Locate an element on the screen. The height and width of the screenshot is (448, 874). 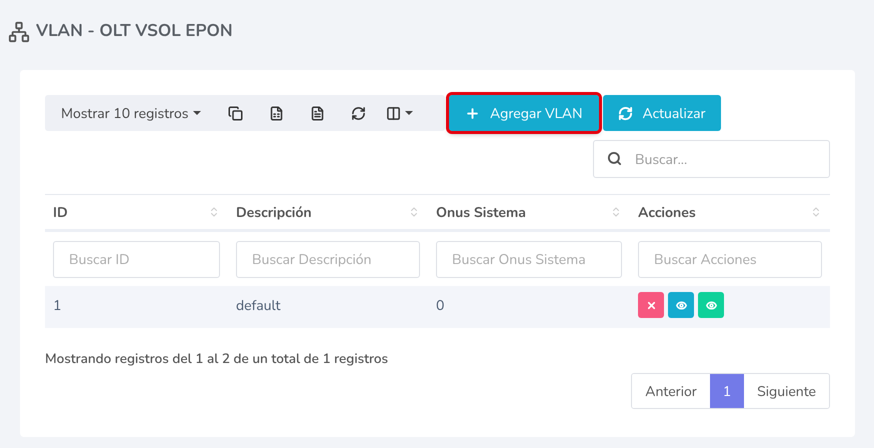
filter-field: Buscar ID is located at coordinates (136, 259).